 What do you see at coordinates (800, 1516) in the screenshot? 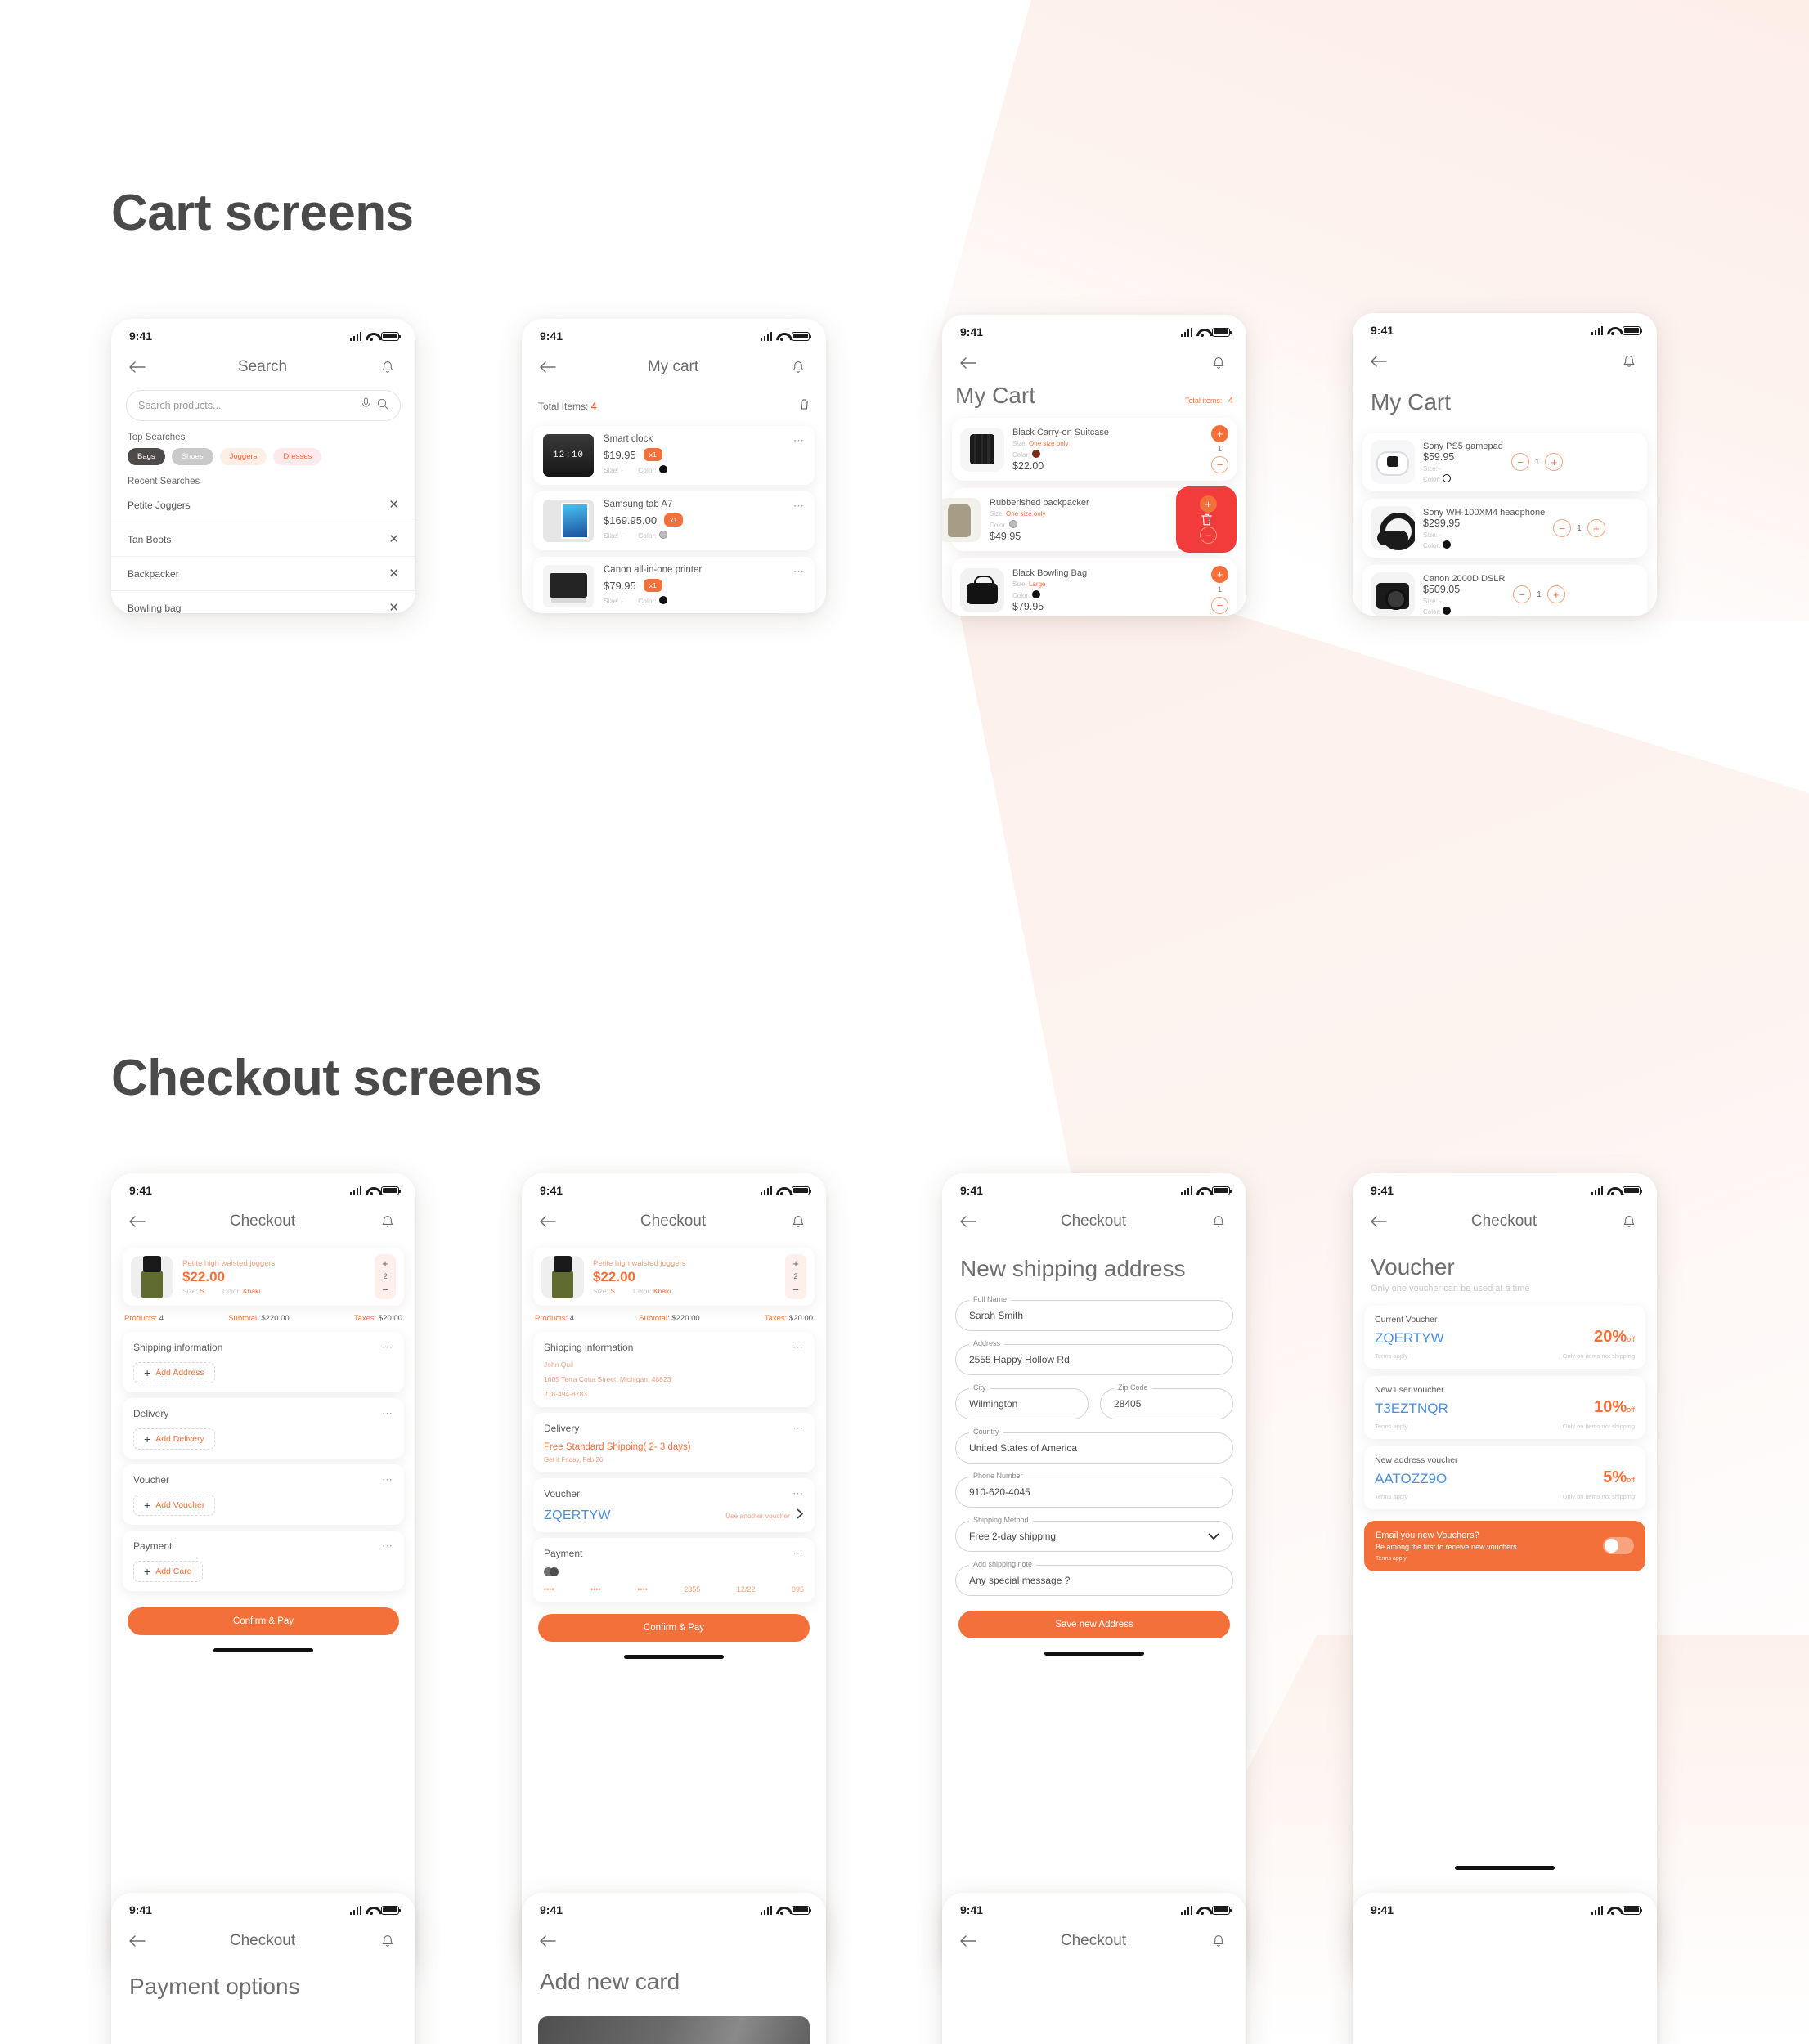
I see `chevron-right-icon` at bounding box center [800, 1516].